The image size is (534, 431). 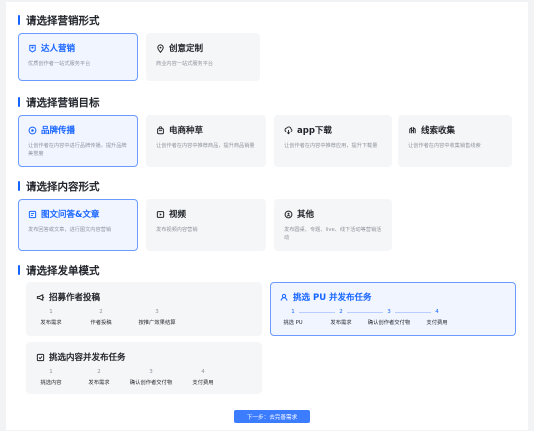 I want to click on option-label: 达人营销, so click(x=58, y=49).